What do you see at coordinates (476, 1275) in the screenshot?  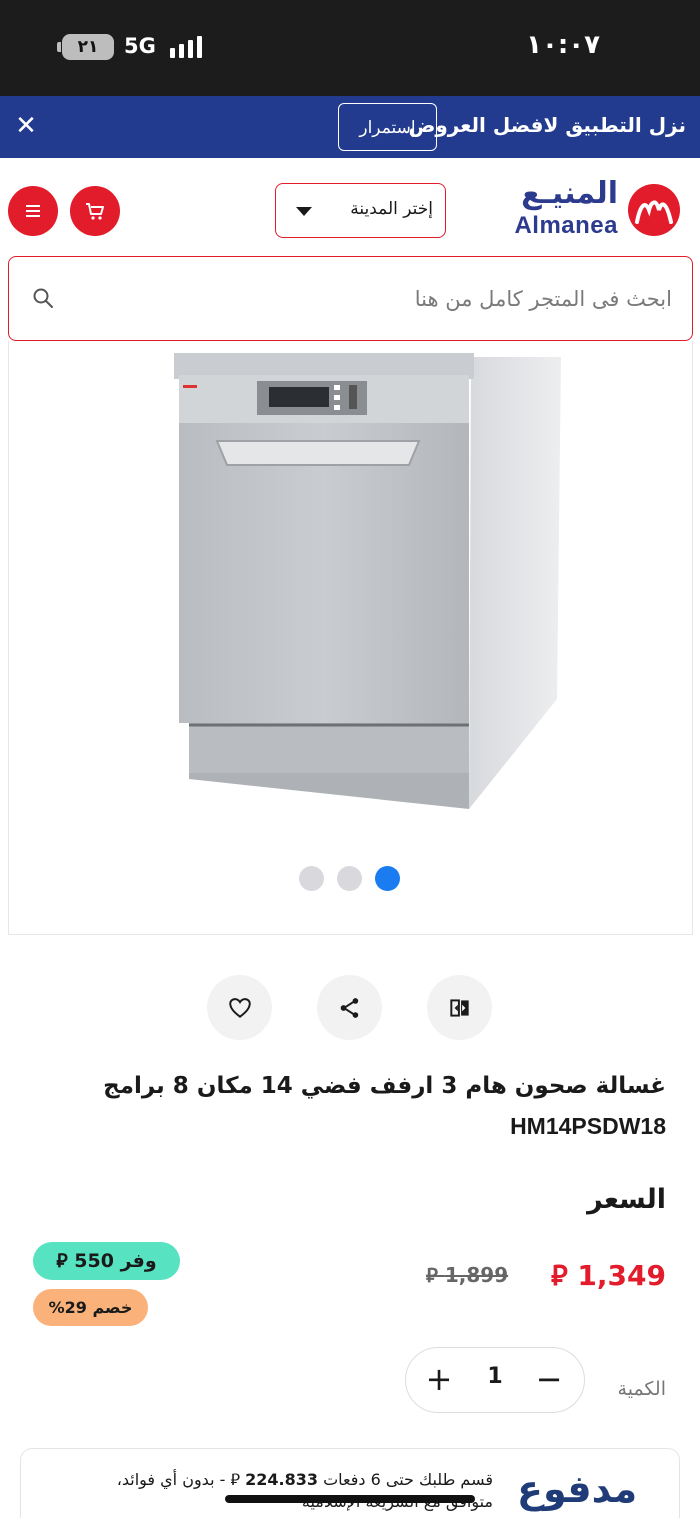 I see `old-price-value: 1,899` at bounding box center [476, 1275].